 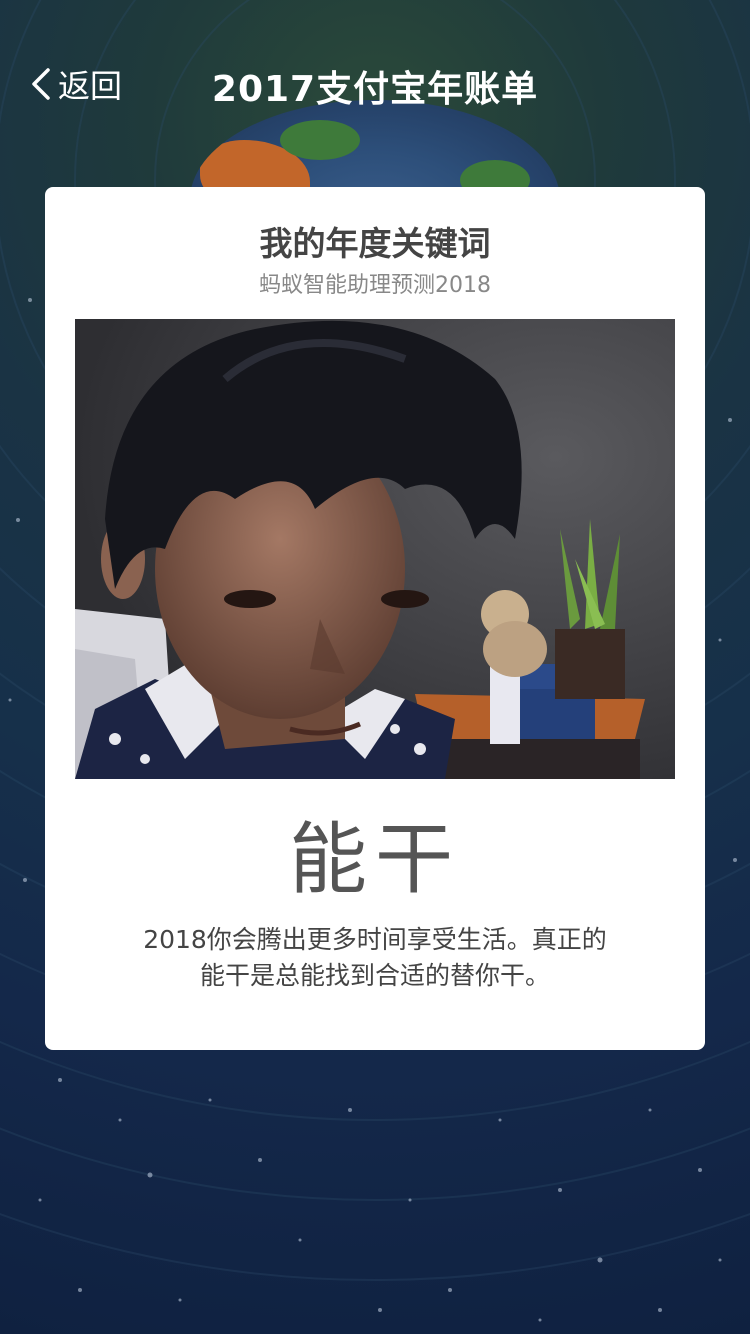 What do you see at coordinates (375, 285) in the screenshot?
I see `card-subtitle: 蚂蚁智能助理预测2018` at bounding box center [375, 285].